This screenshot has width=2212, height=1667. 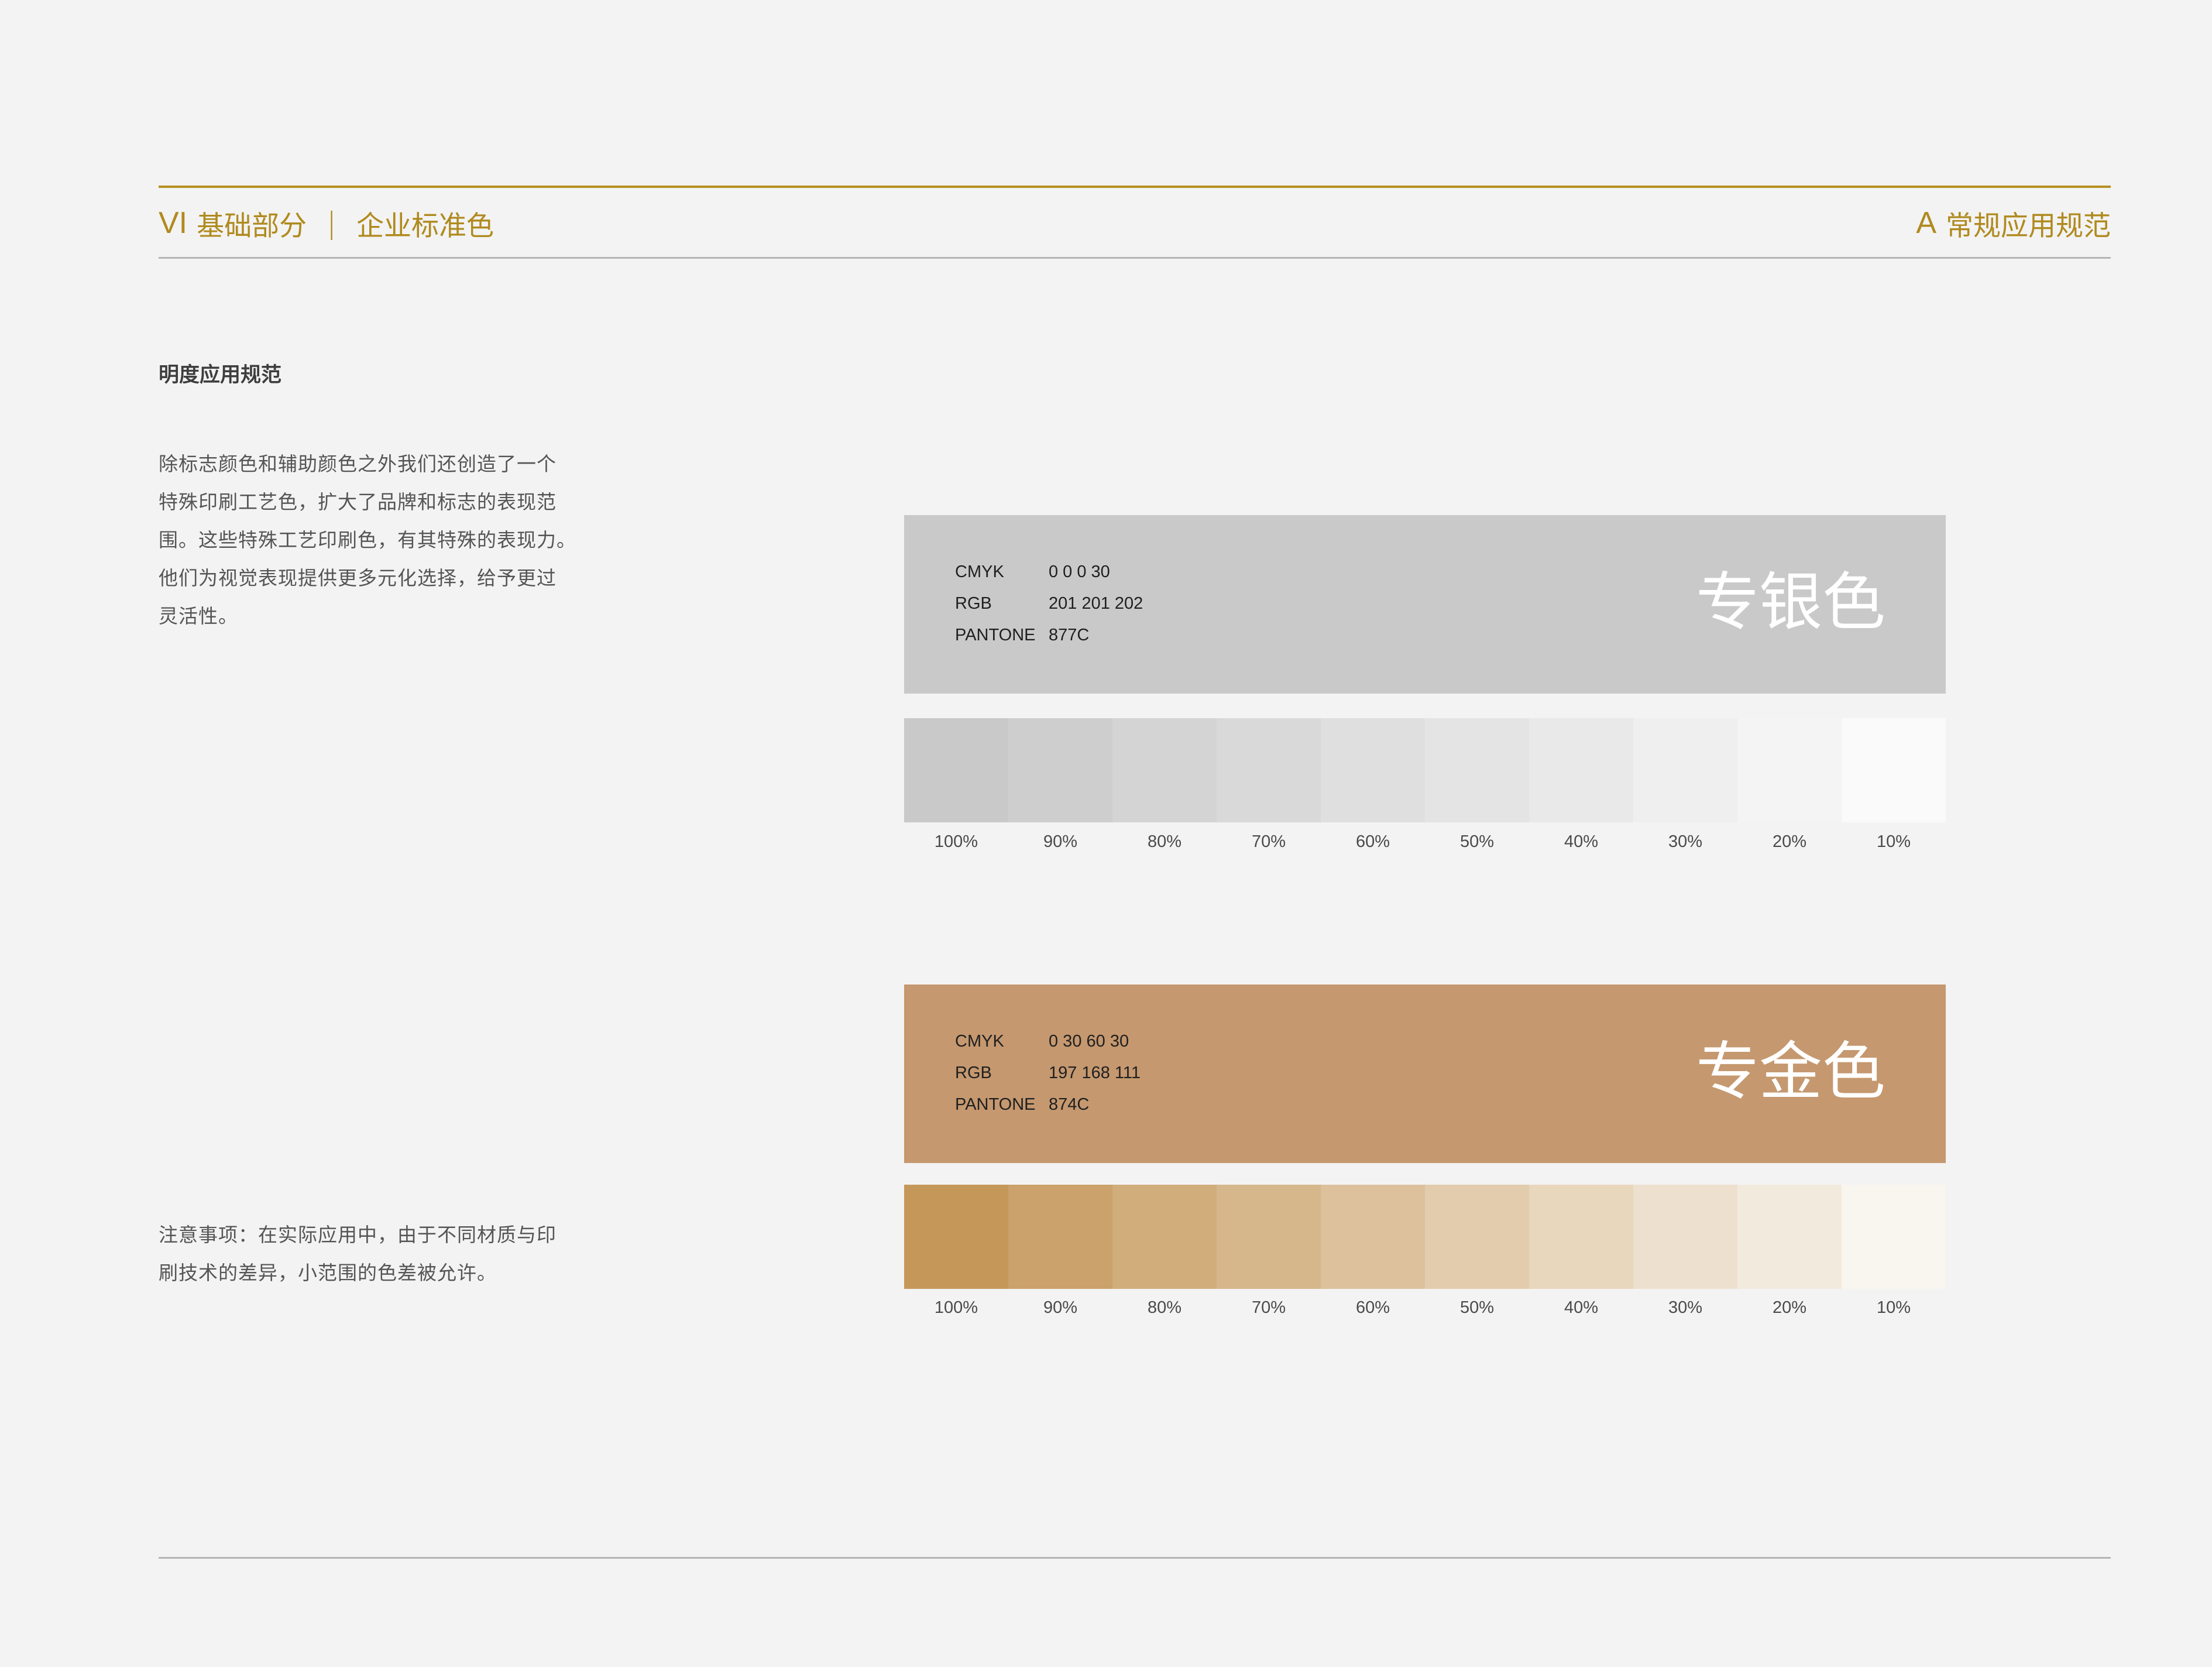 I want to click on section-title: 明度应用规范, so click(x=220, y=375).